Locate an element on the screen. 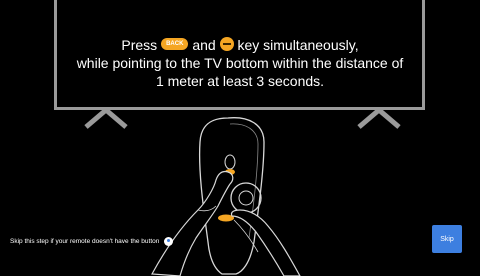  tv-stand-right-icon is located at coordinates (379, 118).